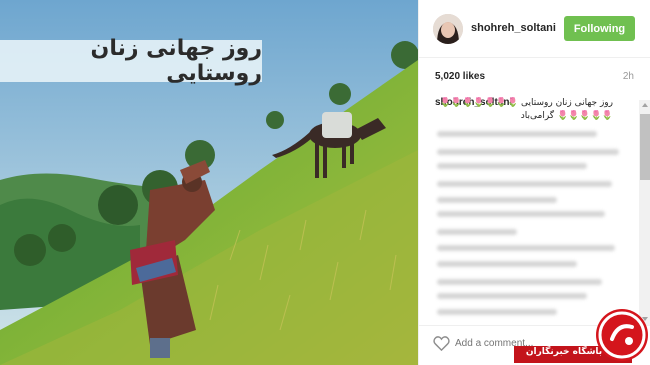 The height and width of the screenshot is (365, 650). I want to click on photo-caption-box: روز جهانی زنان روستایی, so click(131, 61).